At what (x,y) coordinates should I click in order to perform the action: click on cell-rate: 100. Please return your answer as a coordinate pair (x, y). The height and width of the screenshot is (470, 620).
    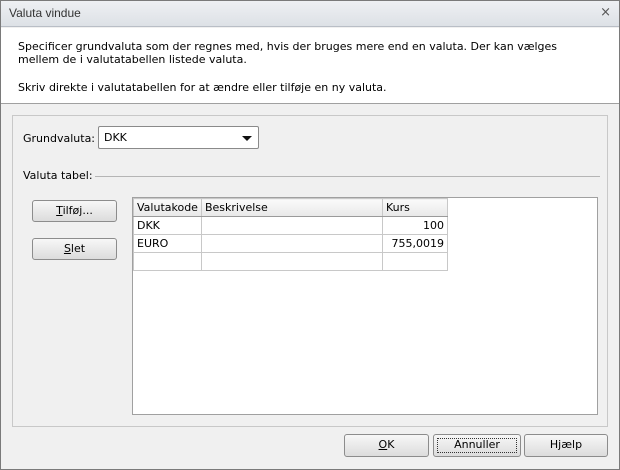
    Looking at the image, I should click on (414, 225).